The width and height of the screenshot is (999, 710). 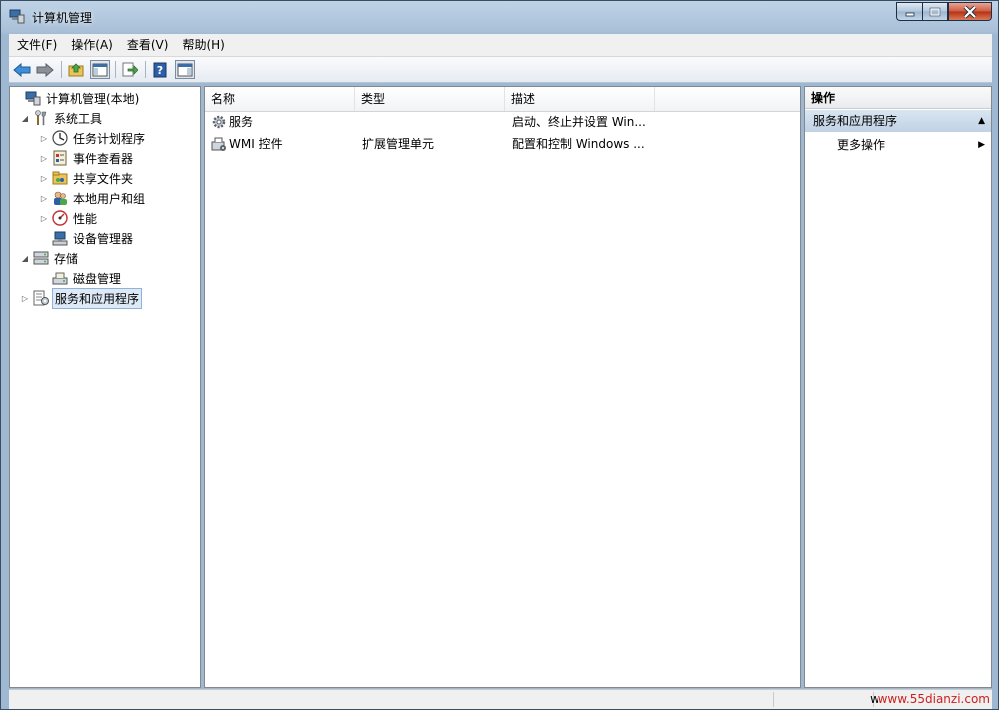 I want to click on show-hide-console-tree-button, so click(x=100, y=69).